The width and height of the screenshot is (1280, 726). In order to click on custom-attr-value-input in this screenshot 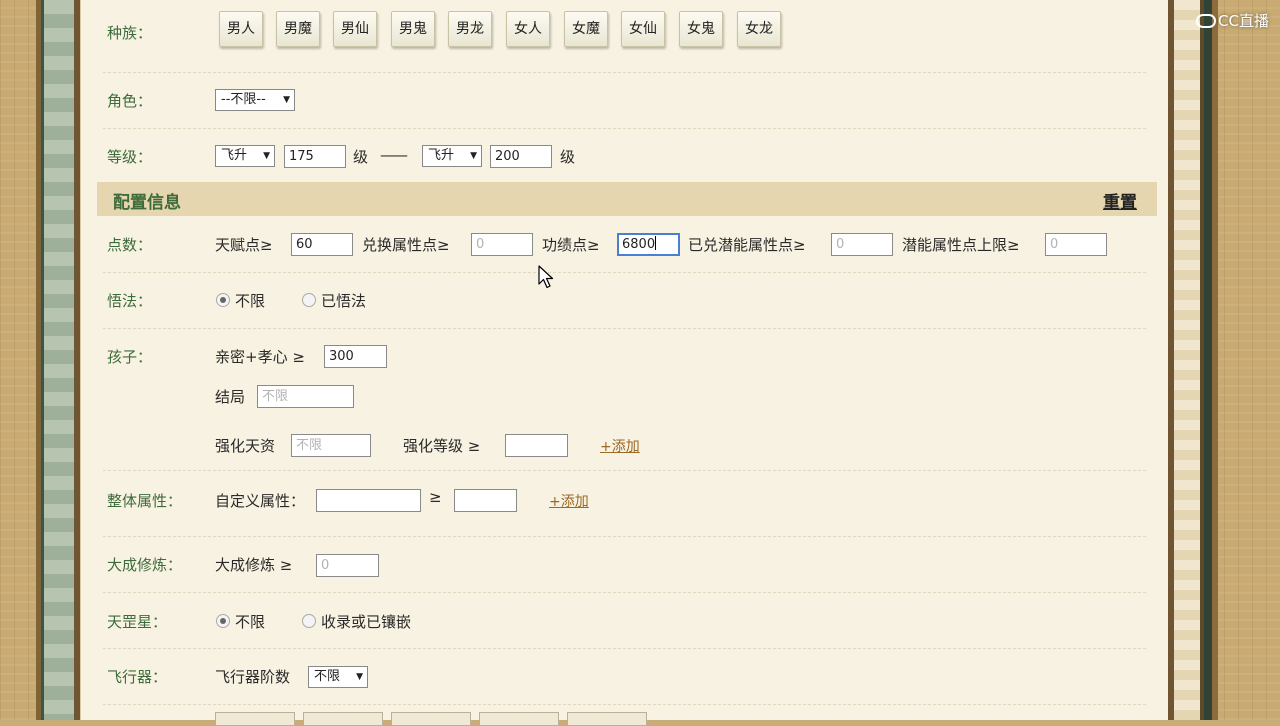, I will do `click(485, 500)`.